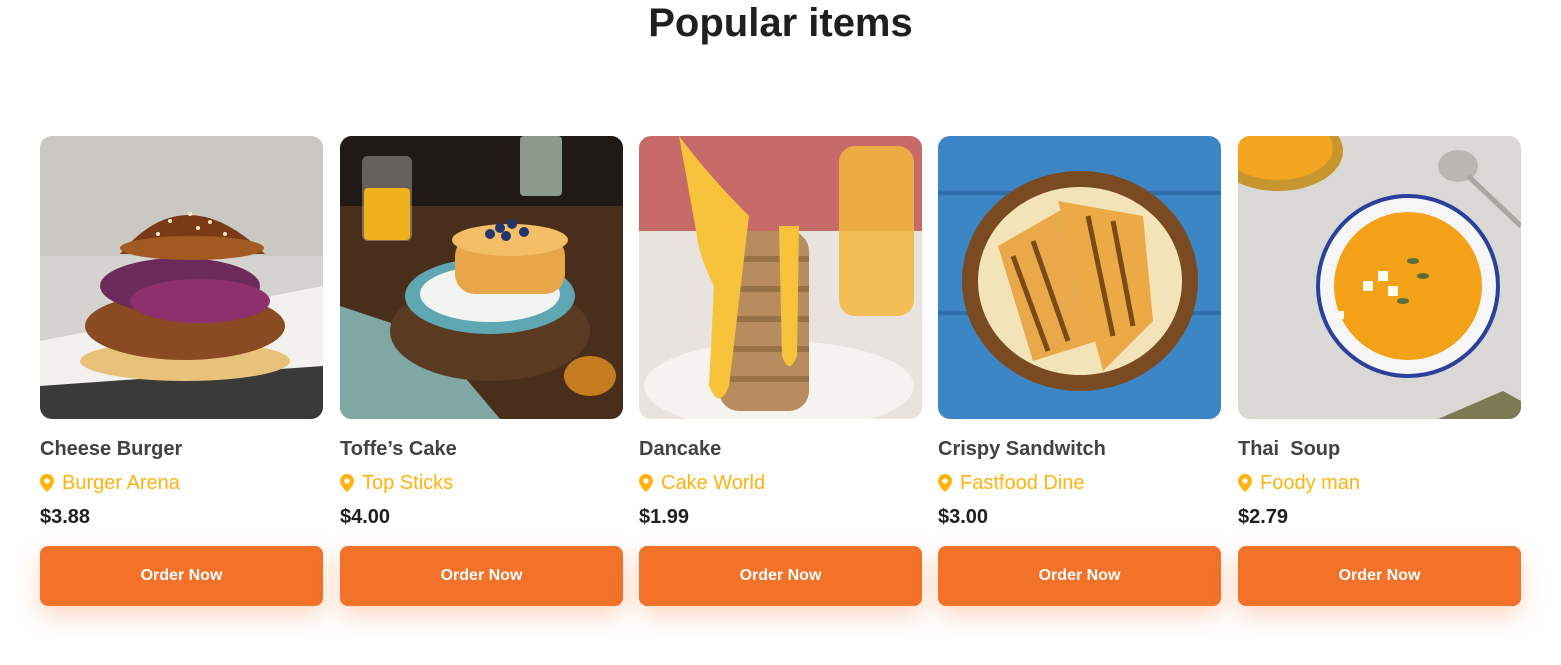  What do you see at coordinates (181, 483) in the screenshot?
I see `restaurant-location: Burger Arena` at bounding box center [181, 483].